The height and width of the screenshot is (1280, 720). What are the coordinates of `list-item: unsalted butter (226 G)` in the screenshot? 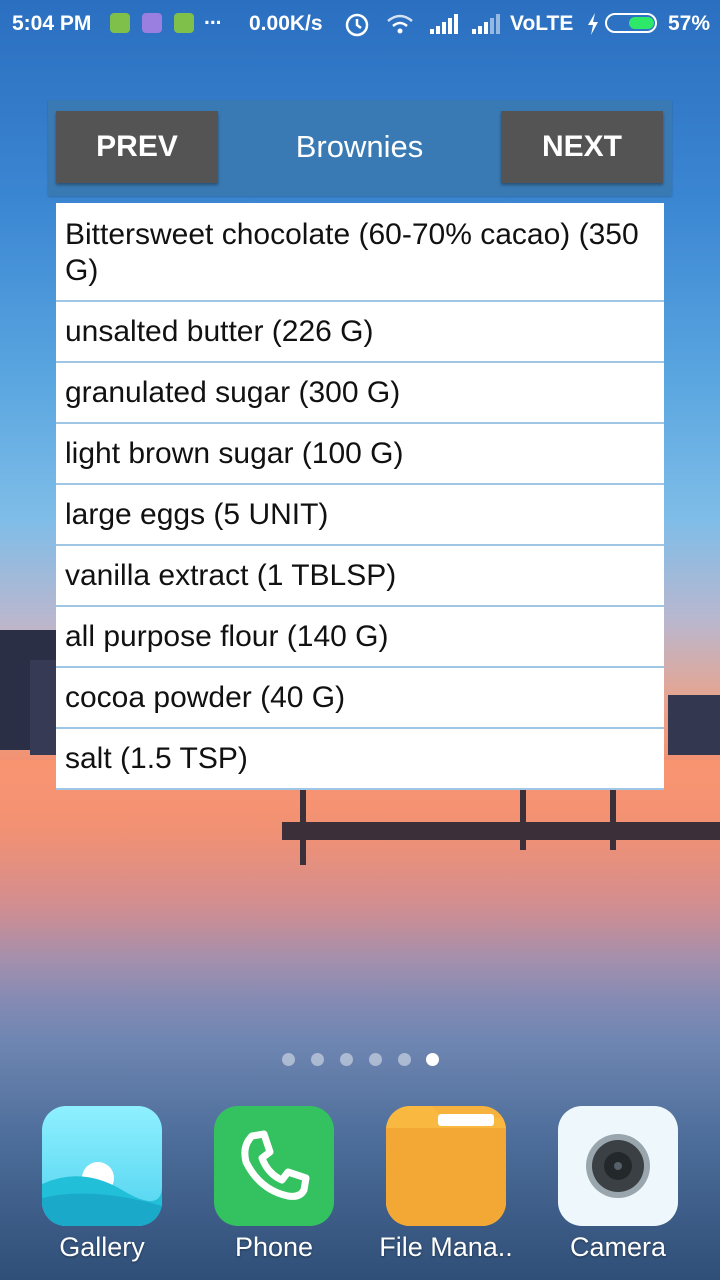 It's located at (360, 332).